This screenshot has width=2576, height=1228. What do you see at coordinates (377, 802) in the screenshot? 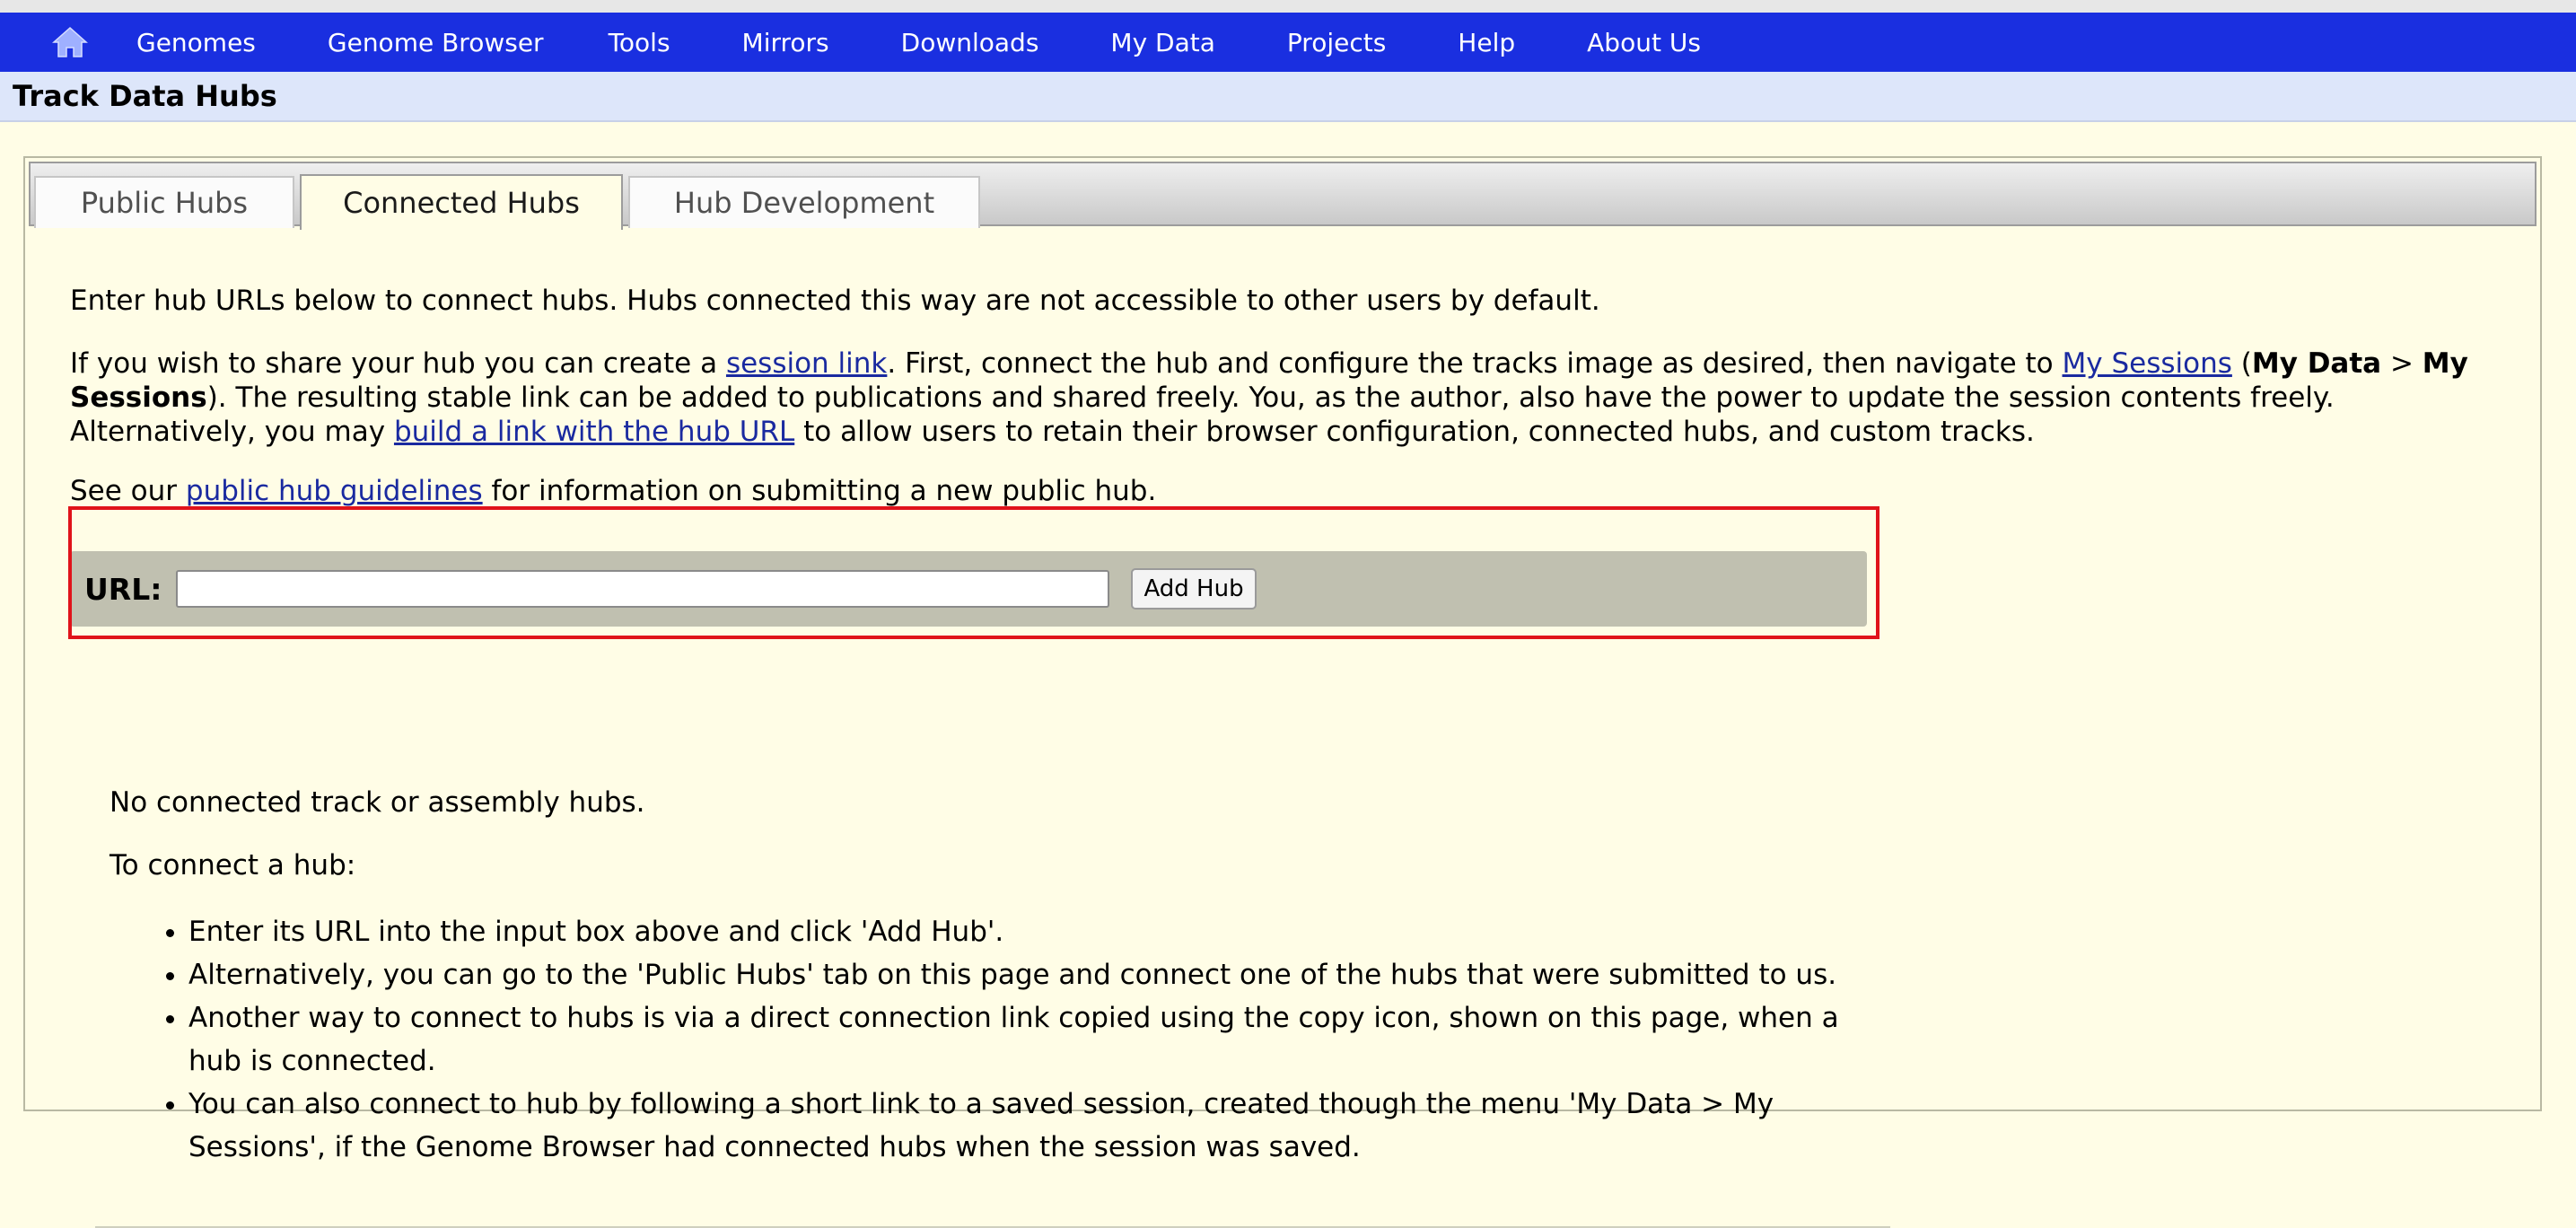
I see `no-connected-hubs-text: No connected track or assembly hubs.` at bounding box center [377, 802].